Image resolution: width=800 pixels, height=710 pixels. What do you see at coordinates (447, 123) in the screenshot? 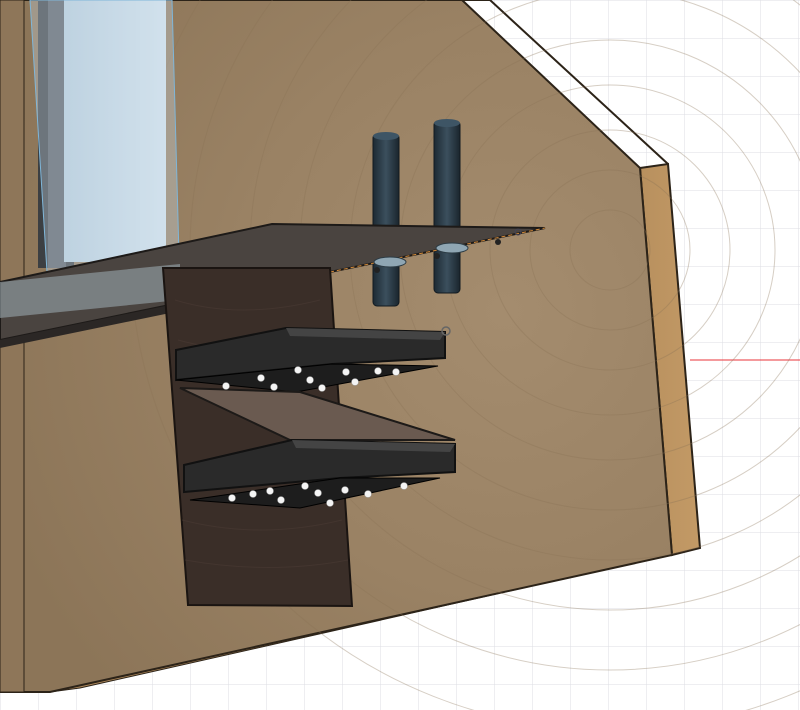
I see `tube-right-cap` at bounding box center [447, 123].